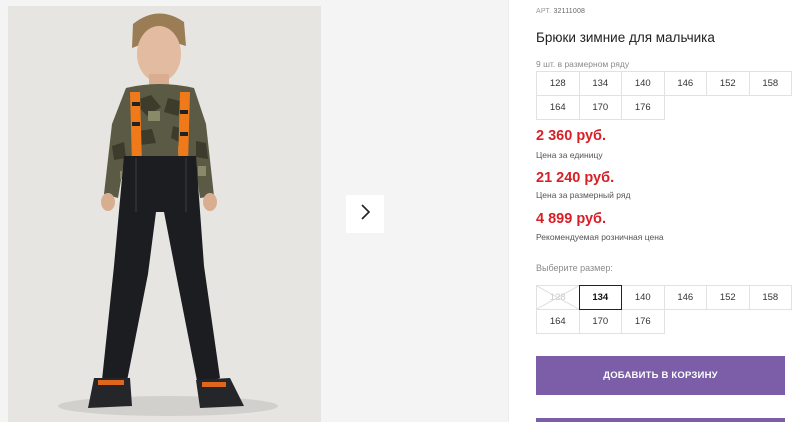 The width and height of the screenshot is (800, 422). I want to click on size-picker: 128 134 140 146 152 158 164 170 176, so click(664, 309).